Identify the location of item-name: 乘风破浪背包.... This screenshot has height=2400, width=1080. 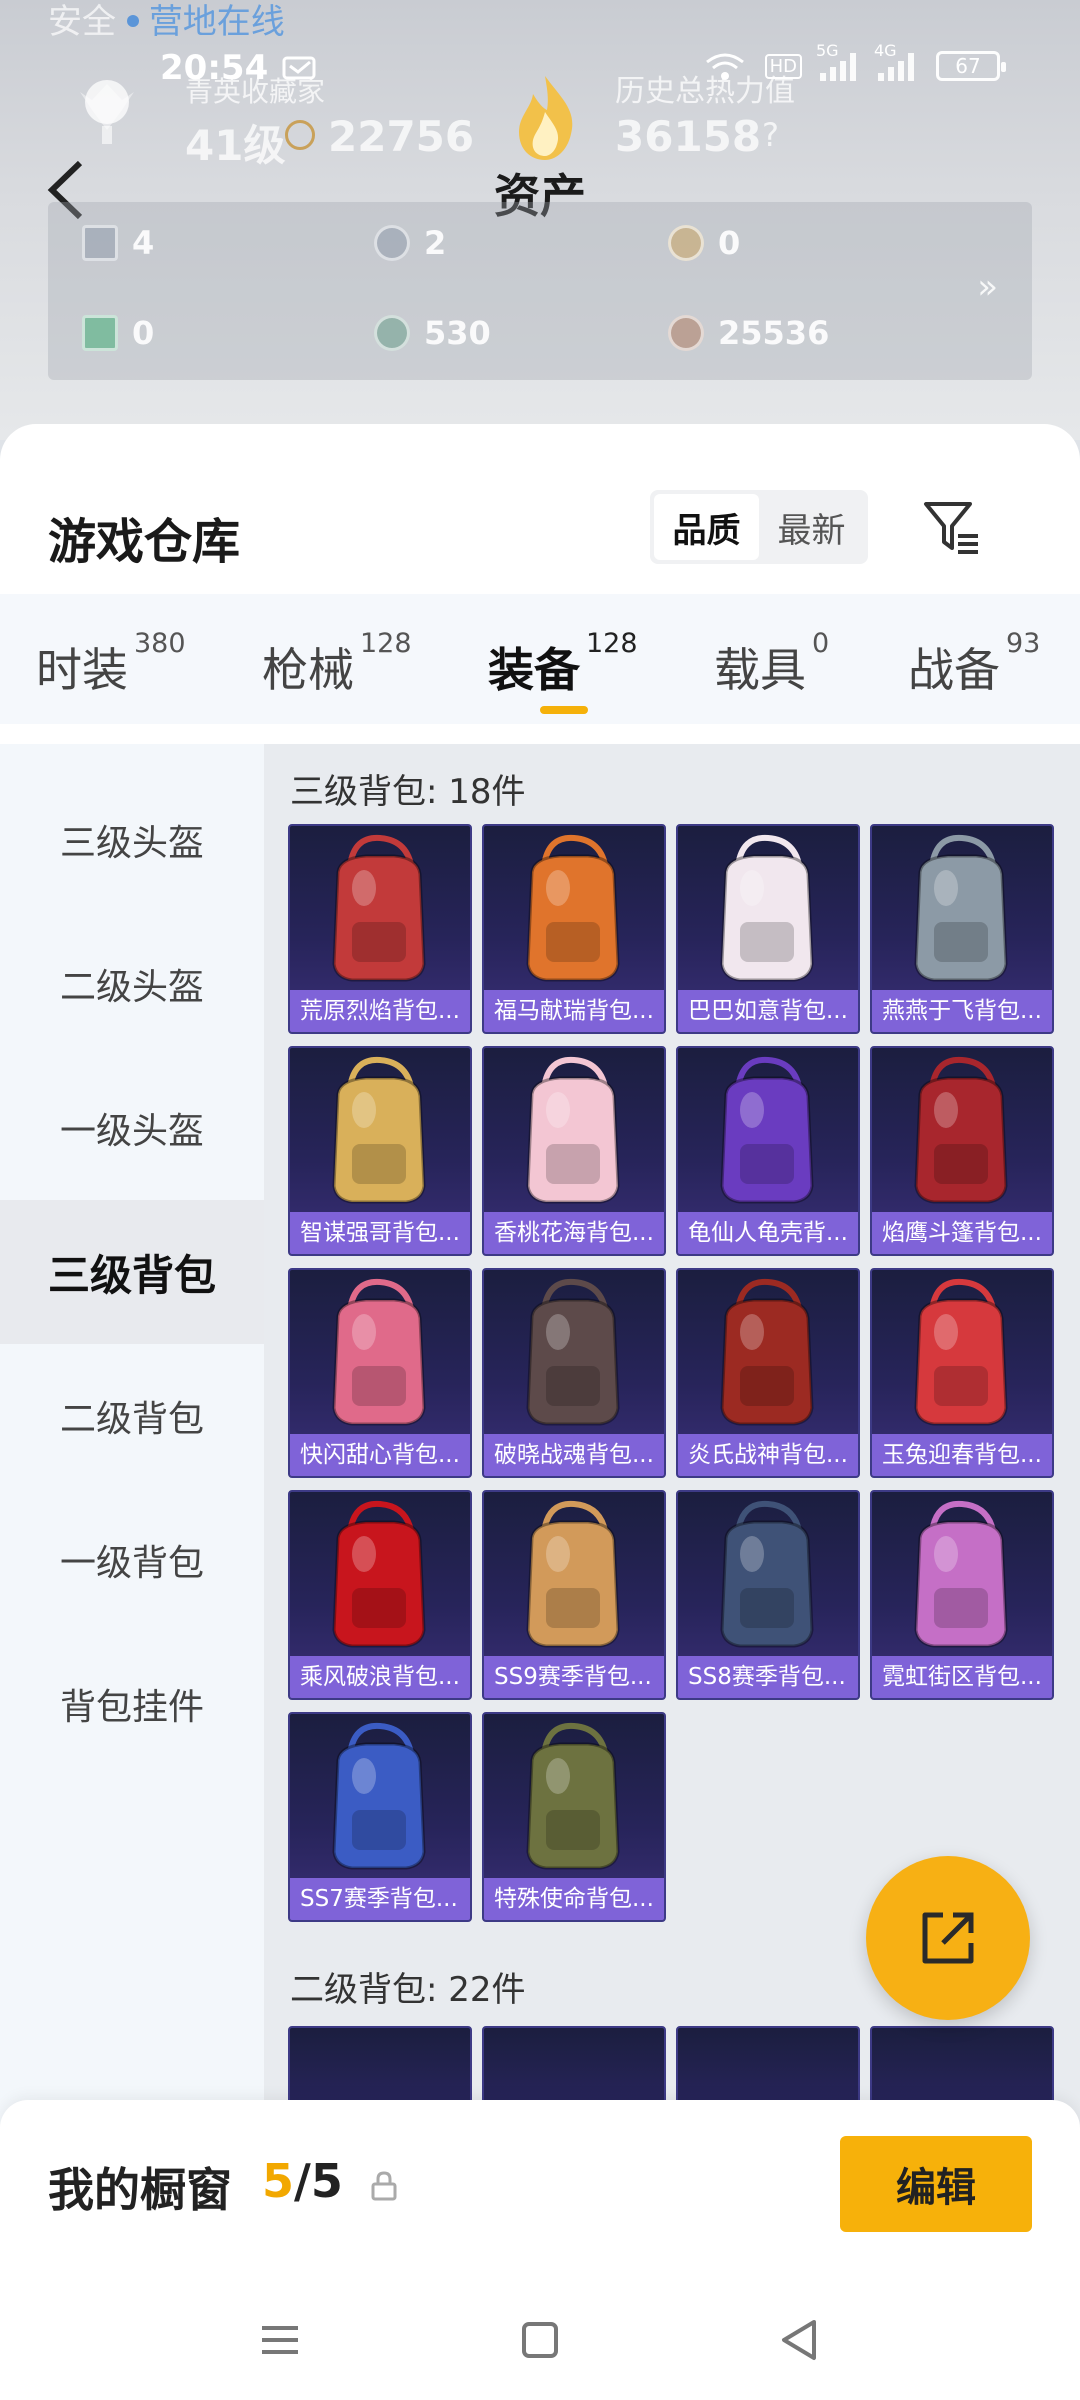
(380, 1677).